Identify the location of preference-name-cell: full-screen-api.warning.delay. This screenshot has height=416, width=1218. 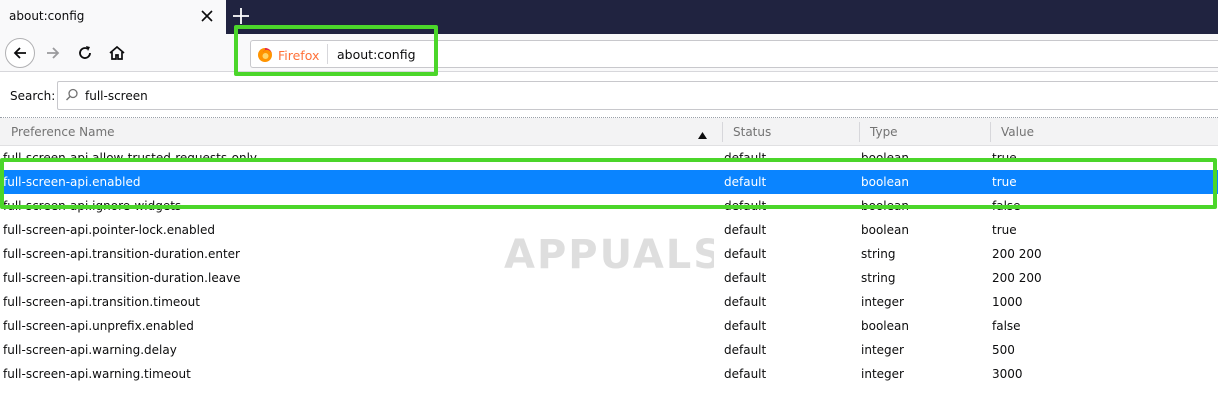
(90, 350).